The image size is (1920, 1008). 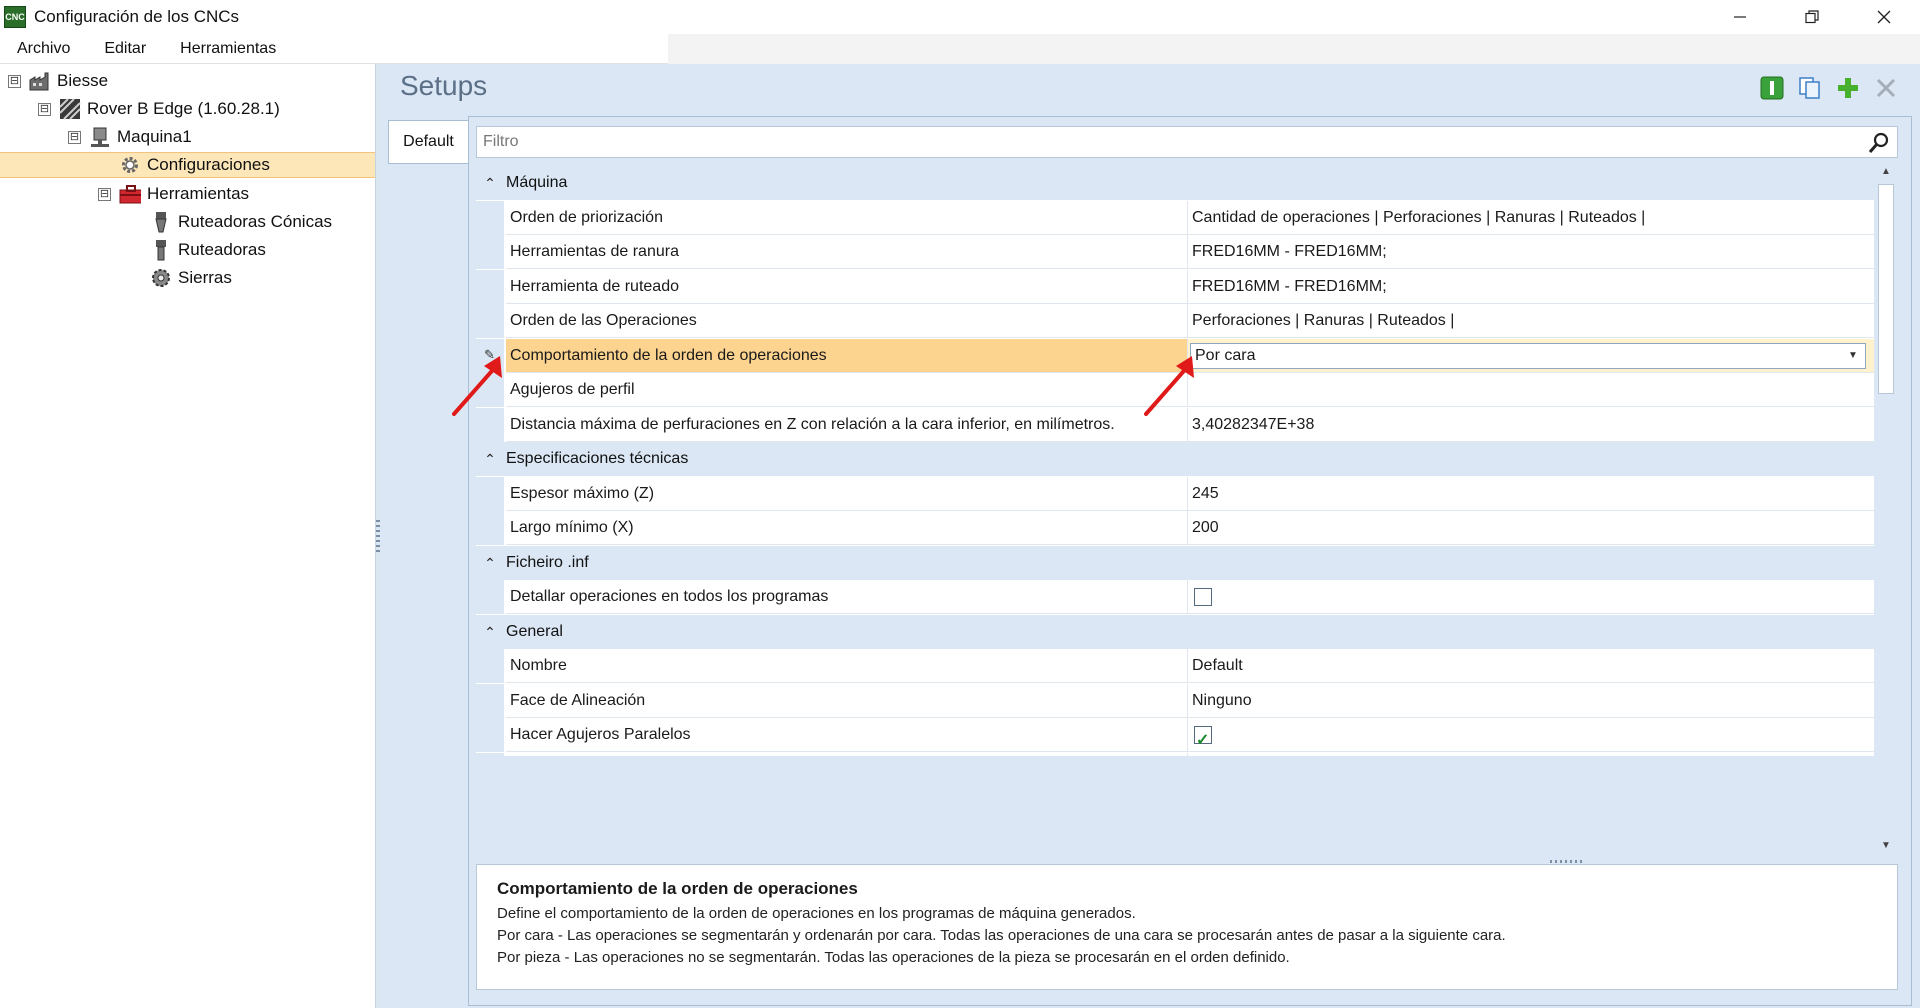 I want to click on close-button, so click(x=1884, y=17).